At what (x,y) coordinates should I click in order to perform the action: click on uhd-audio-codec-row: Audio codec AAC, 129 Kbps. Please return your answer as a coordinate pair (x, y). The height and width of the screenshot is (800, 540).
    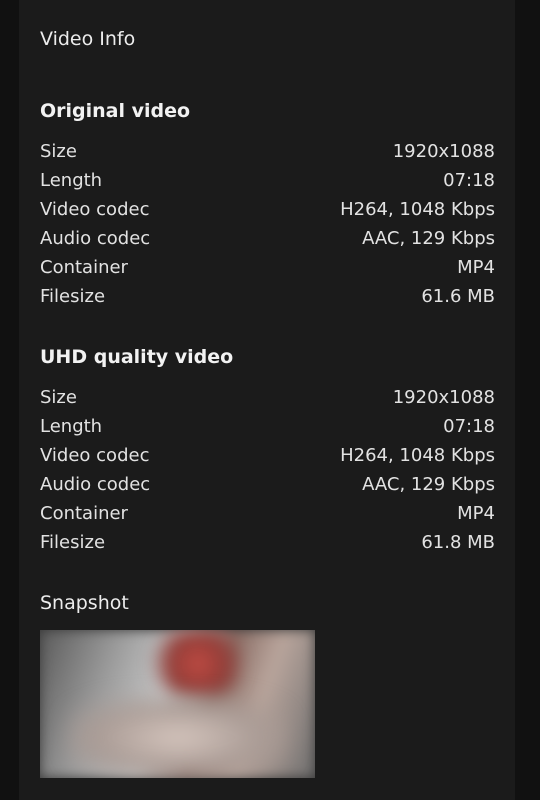
    Looking at the image, I should click on (267, 484).